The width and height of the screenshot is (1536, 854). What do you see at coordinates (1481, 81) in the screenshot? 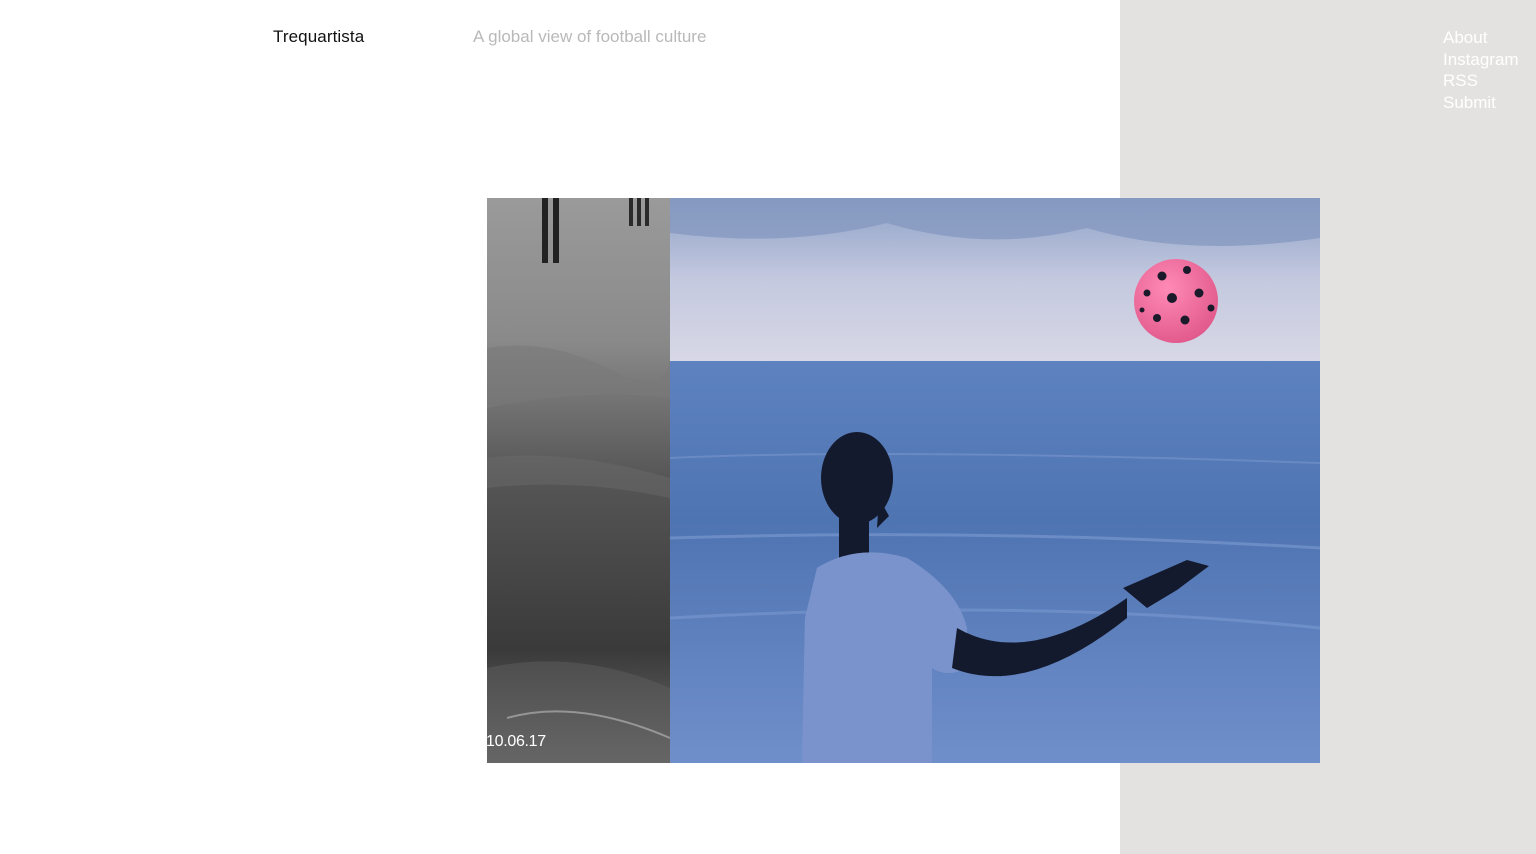
I see `nav-rss-link: RSS` at bounding box center [1481, 81].